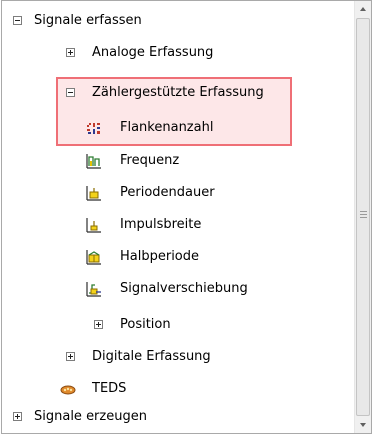  I want to click on tree-node-label: Impulsbreite, so click(161, 224).